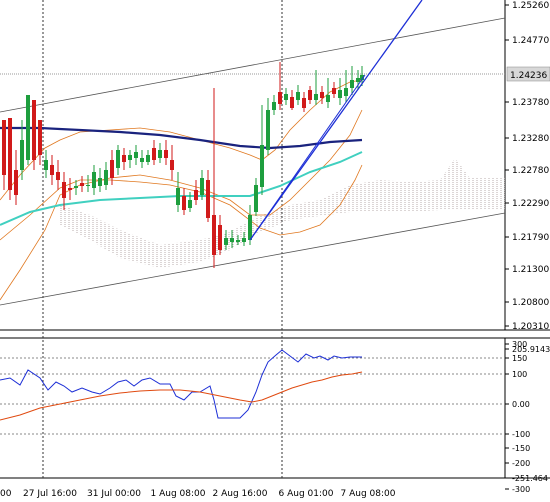 This screenshot has width=550, height=502. I want to click on time-tick-label: 2 Aug 16:00, so click(240, 494).